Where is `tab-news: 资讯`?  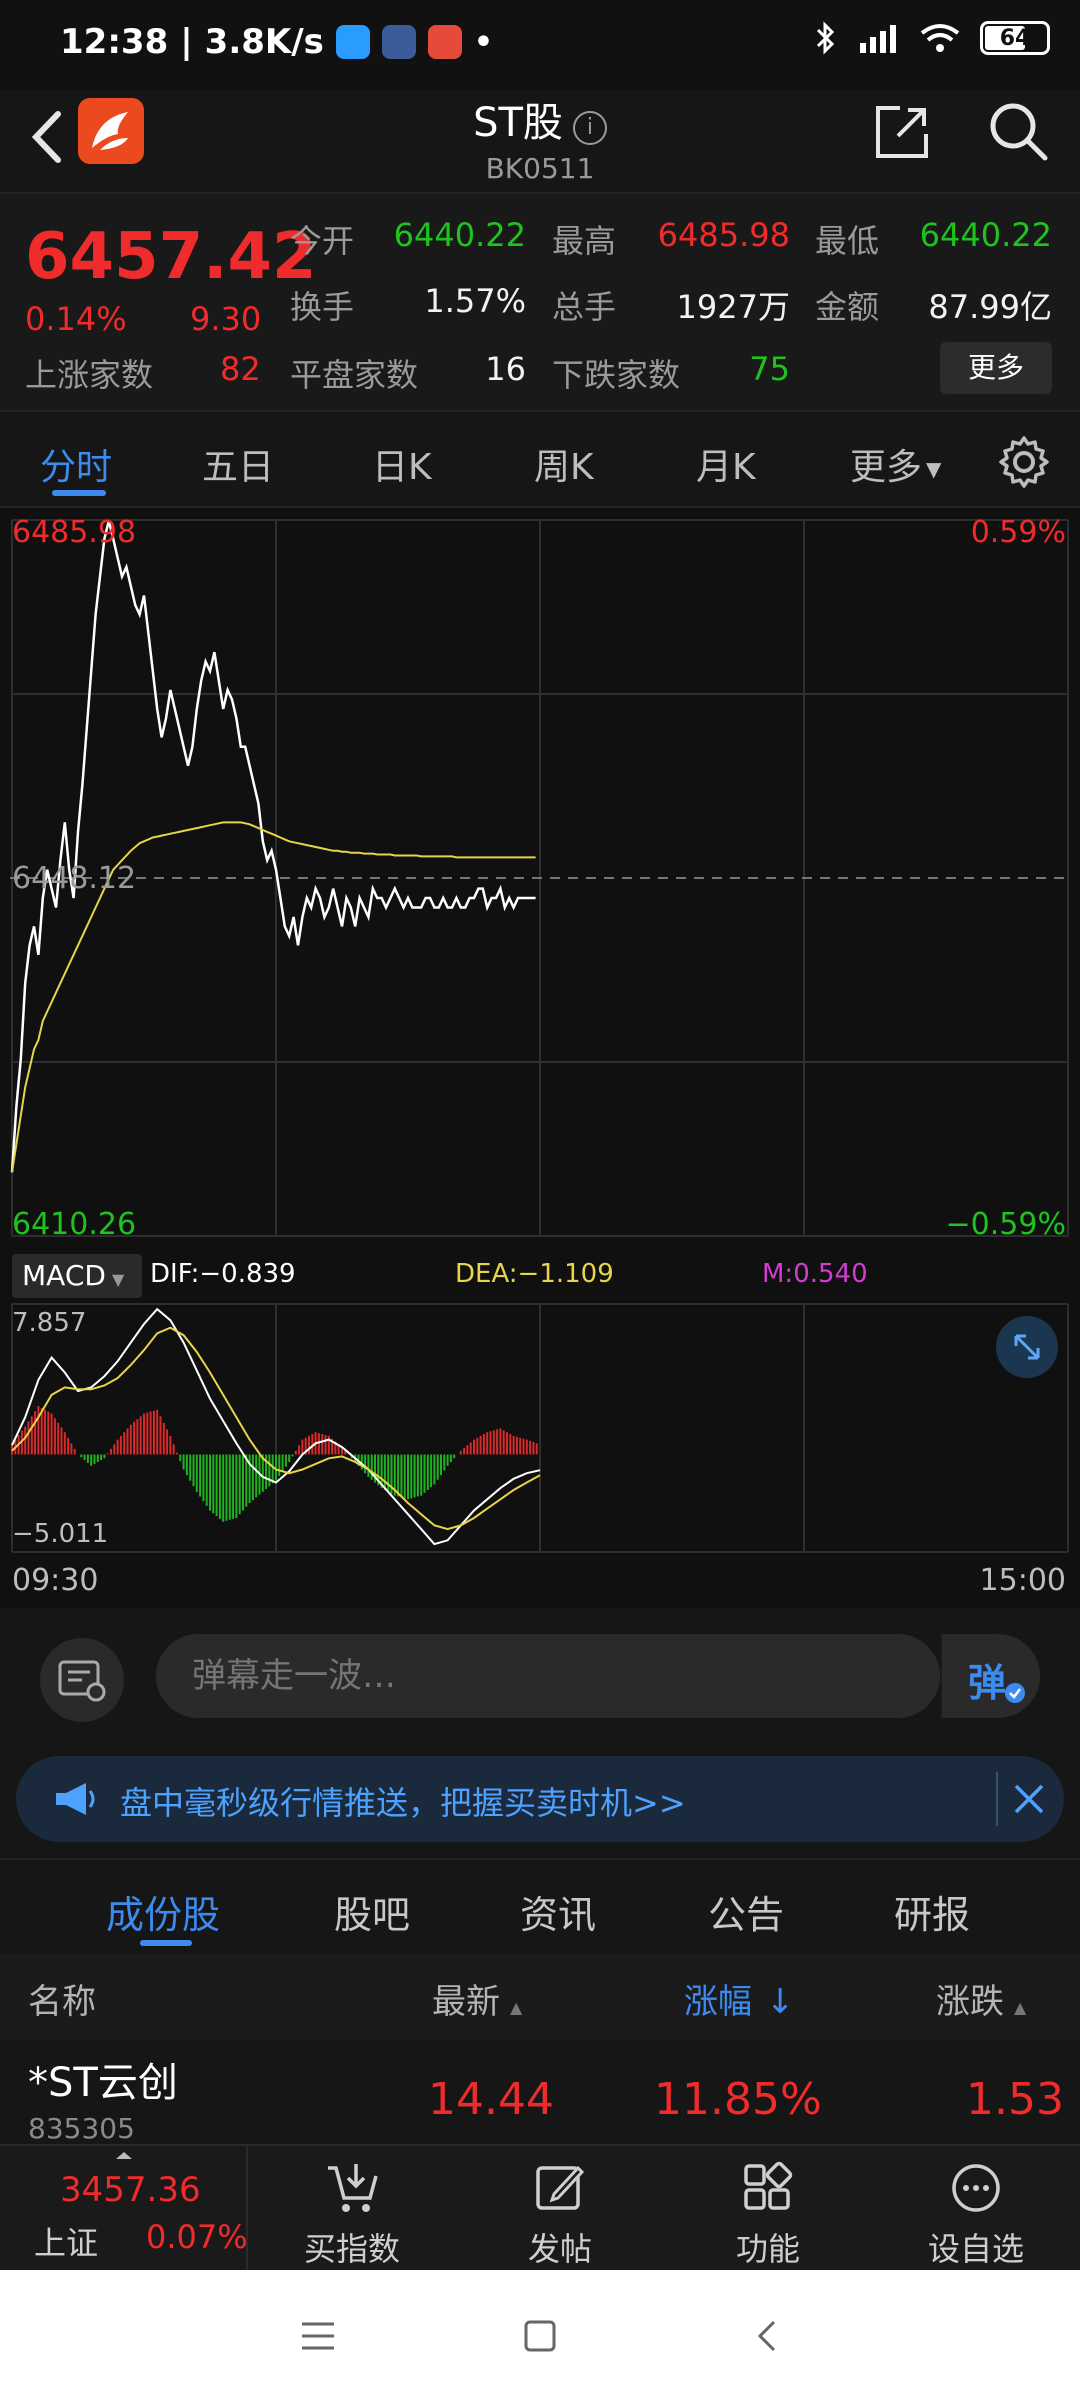 tab-news: 资讯 is located at coordinates (558, 1911).